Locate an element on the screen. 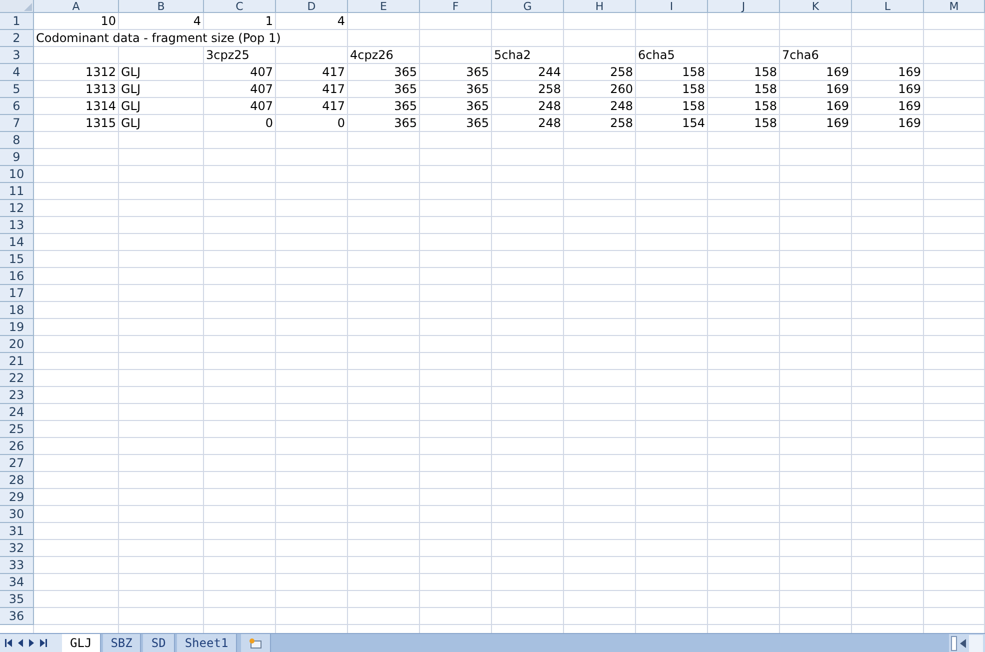  column-header: E is located at coordinates (384, 6).